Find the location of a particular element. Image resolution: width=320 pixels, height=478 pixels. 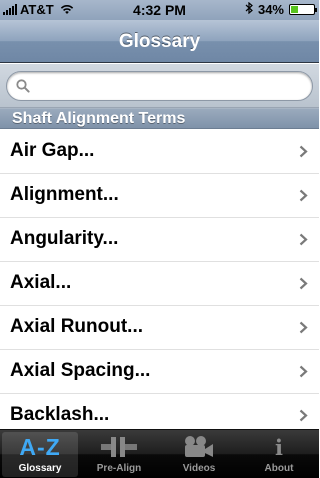

search-input is located at coordinates (159, 86).